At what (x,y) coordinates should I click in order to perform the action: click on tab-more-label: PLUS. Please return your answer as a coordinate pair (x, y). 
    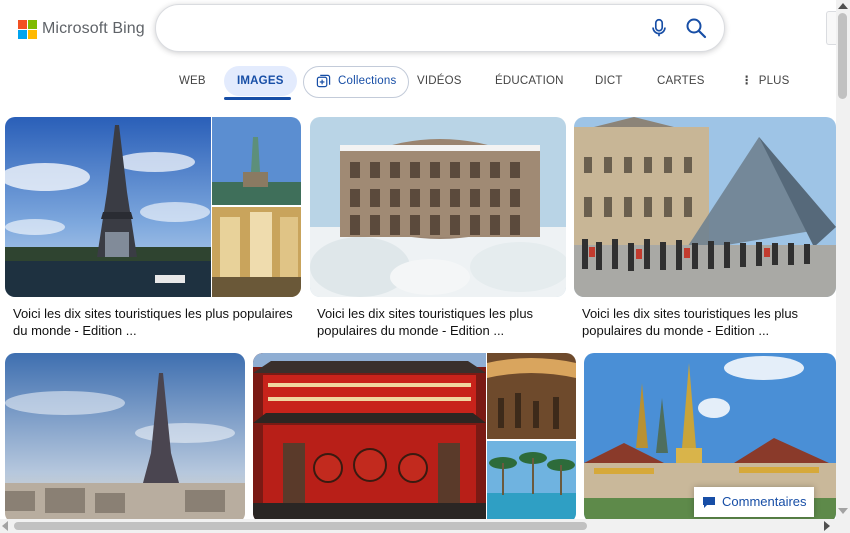
    Looking at the image, I should click on (774, 81).